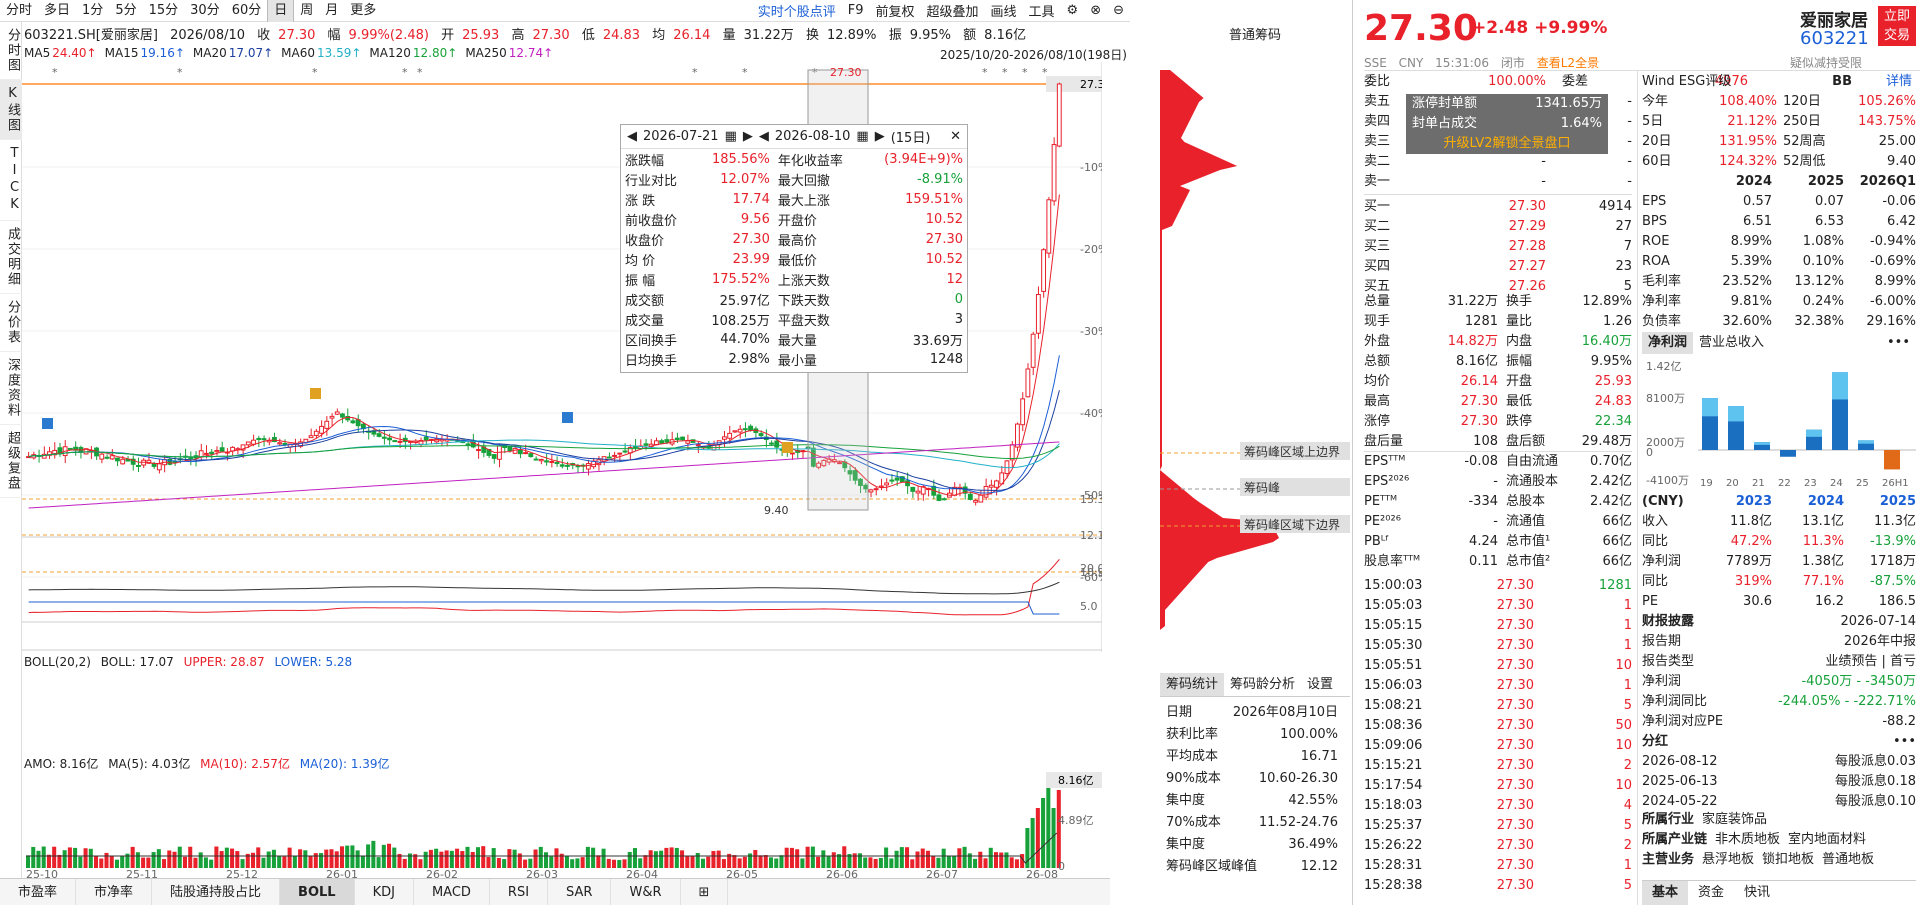  I want to click on ask-row: 卖二 - -, so click(1498, 162).